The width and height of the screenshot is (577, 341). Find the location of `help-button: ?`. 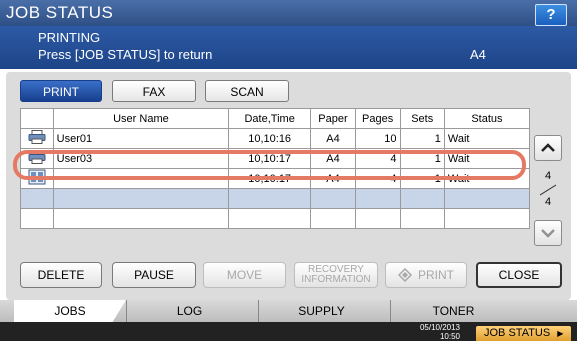

help-button: ? is located at coordinates (551, 15).